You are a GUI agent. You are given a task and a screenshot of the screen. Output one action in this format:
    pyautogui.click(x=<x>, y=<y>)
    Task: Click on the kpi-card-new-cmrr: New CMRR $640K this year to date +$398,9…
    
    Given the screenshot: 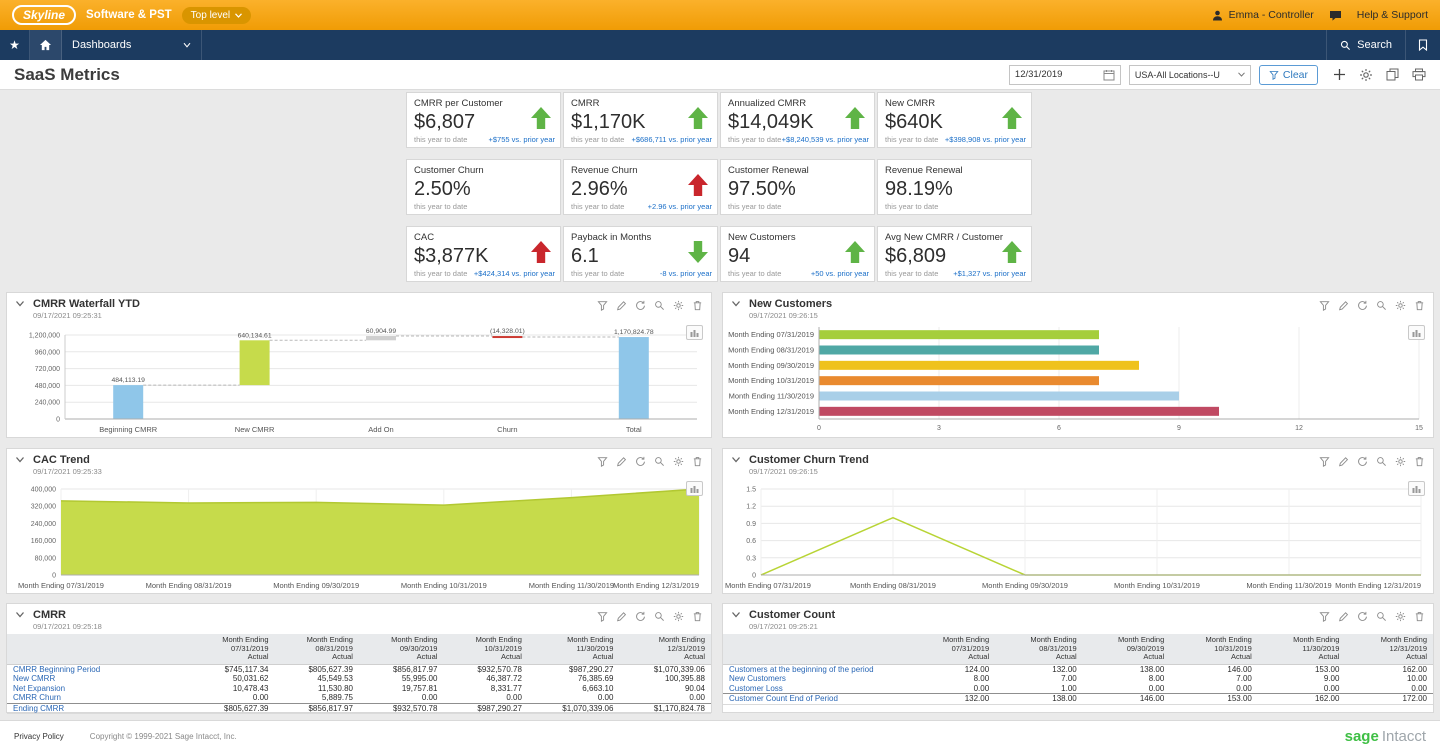 What is the action you would take?
    pyautogui.click(x=954, y=120)
    